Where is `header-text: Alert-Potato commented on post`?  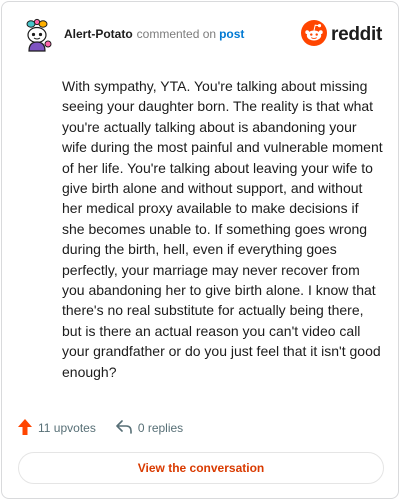
header-text: Alert-Potato commented on post is located at coordinates (154, 34).